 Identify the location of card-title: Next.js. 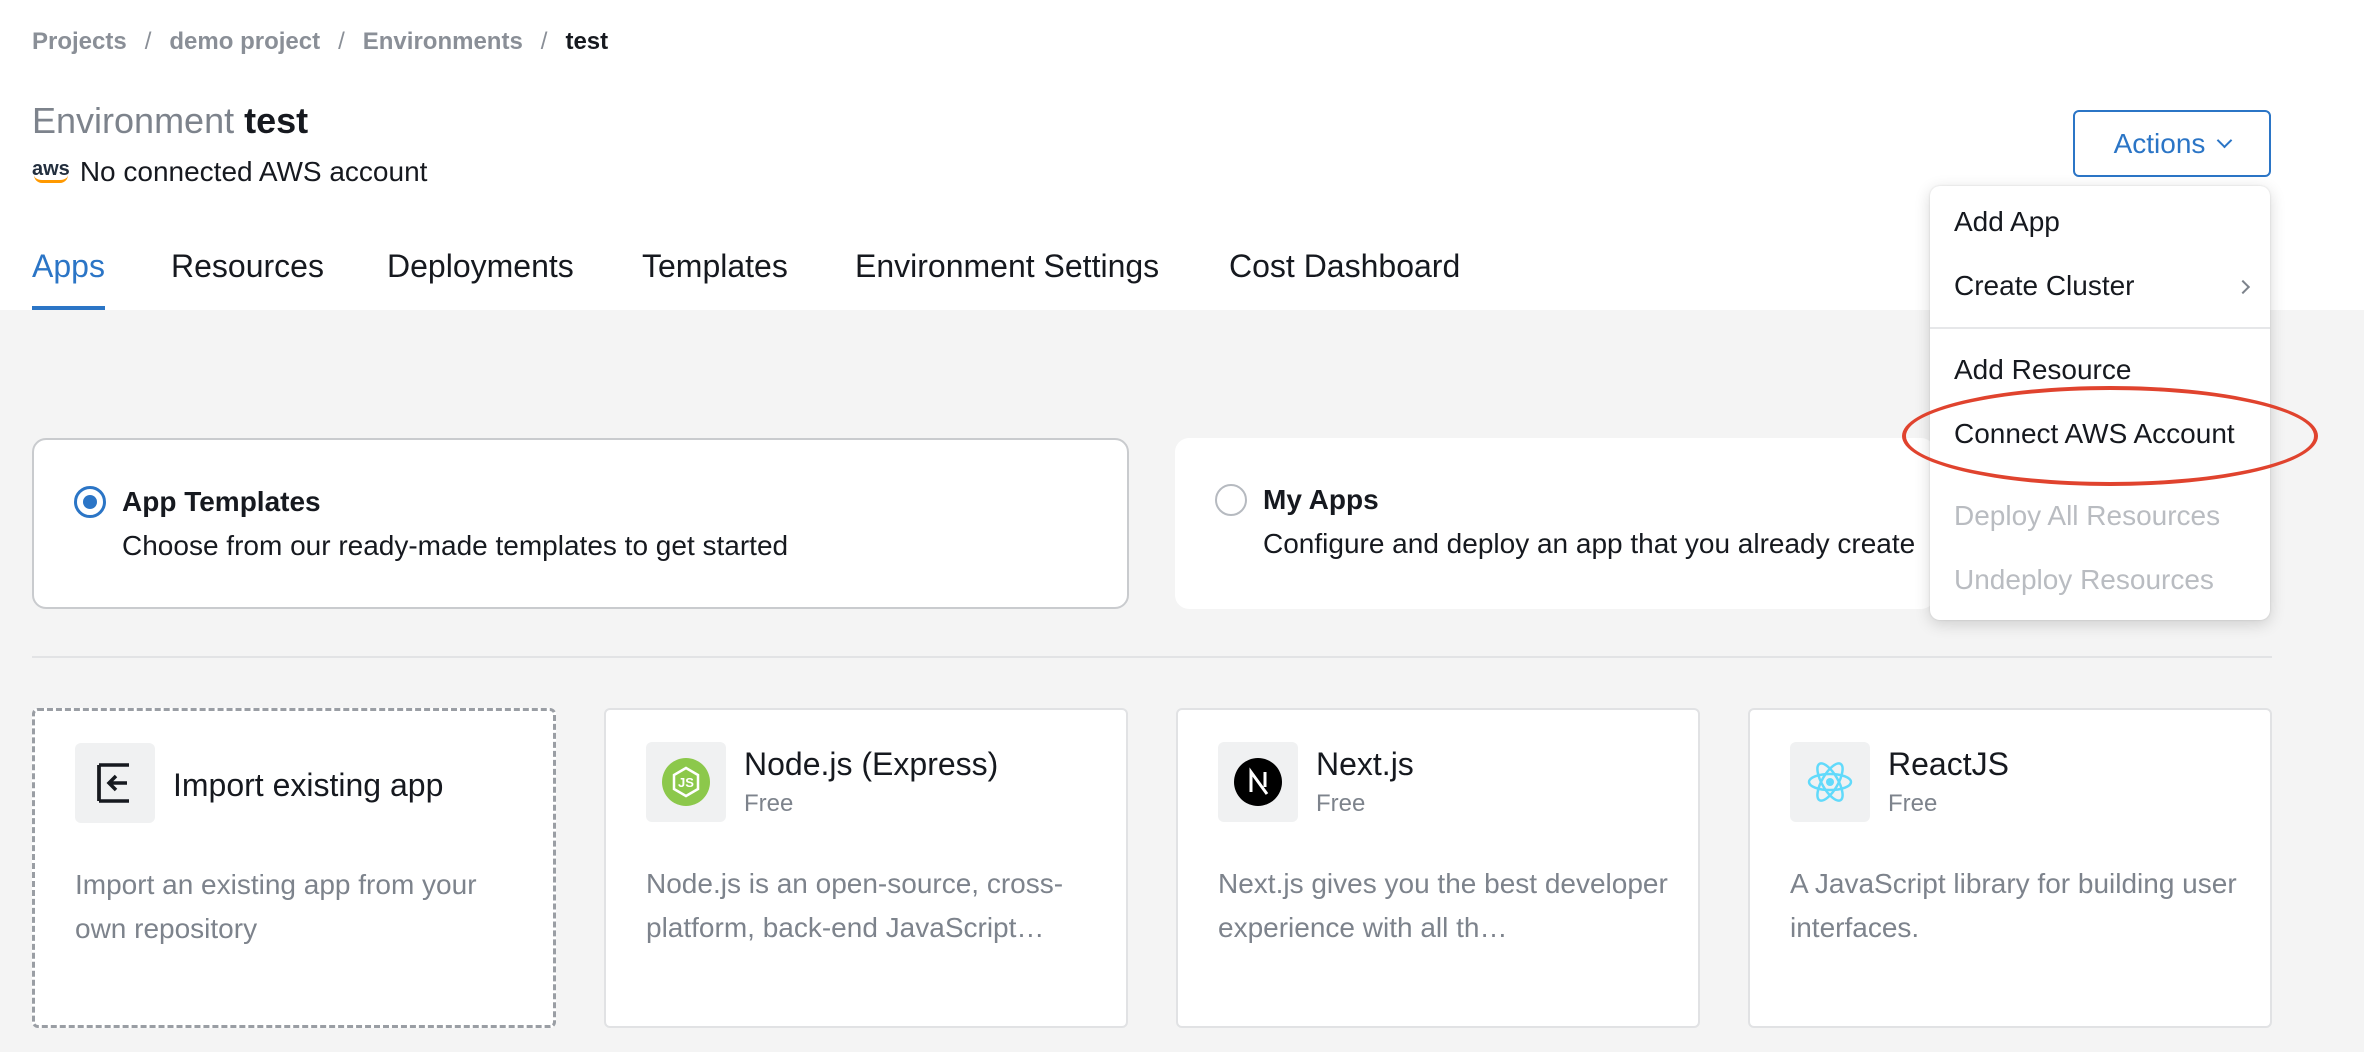
(1365, 764).